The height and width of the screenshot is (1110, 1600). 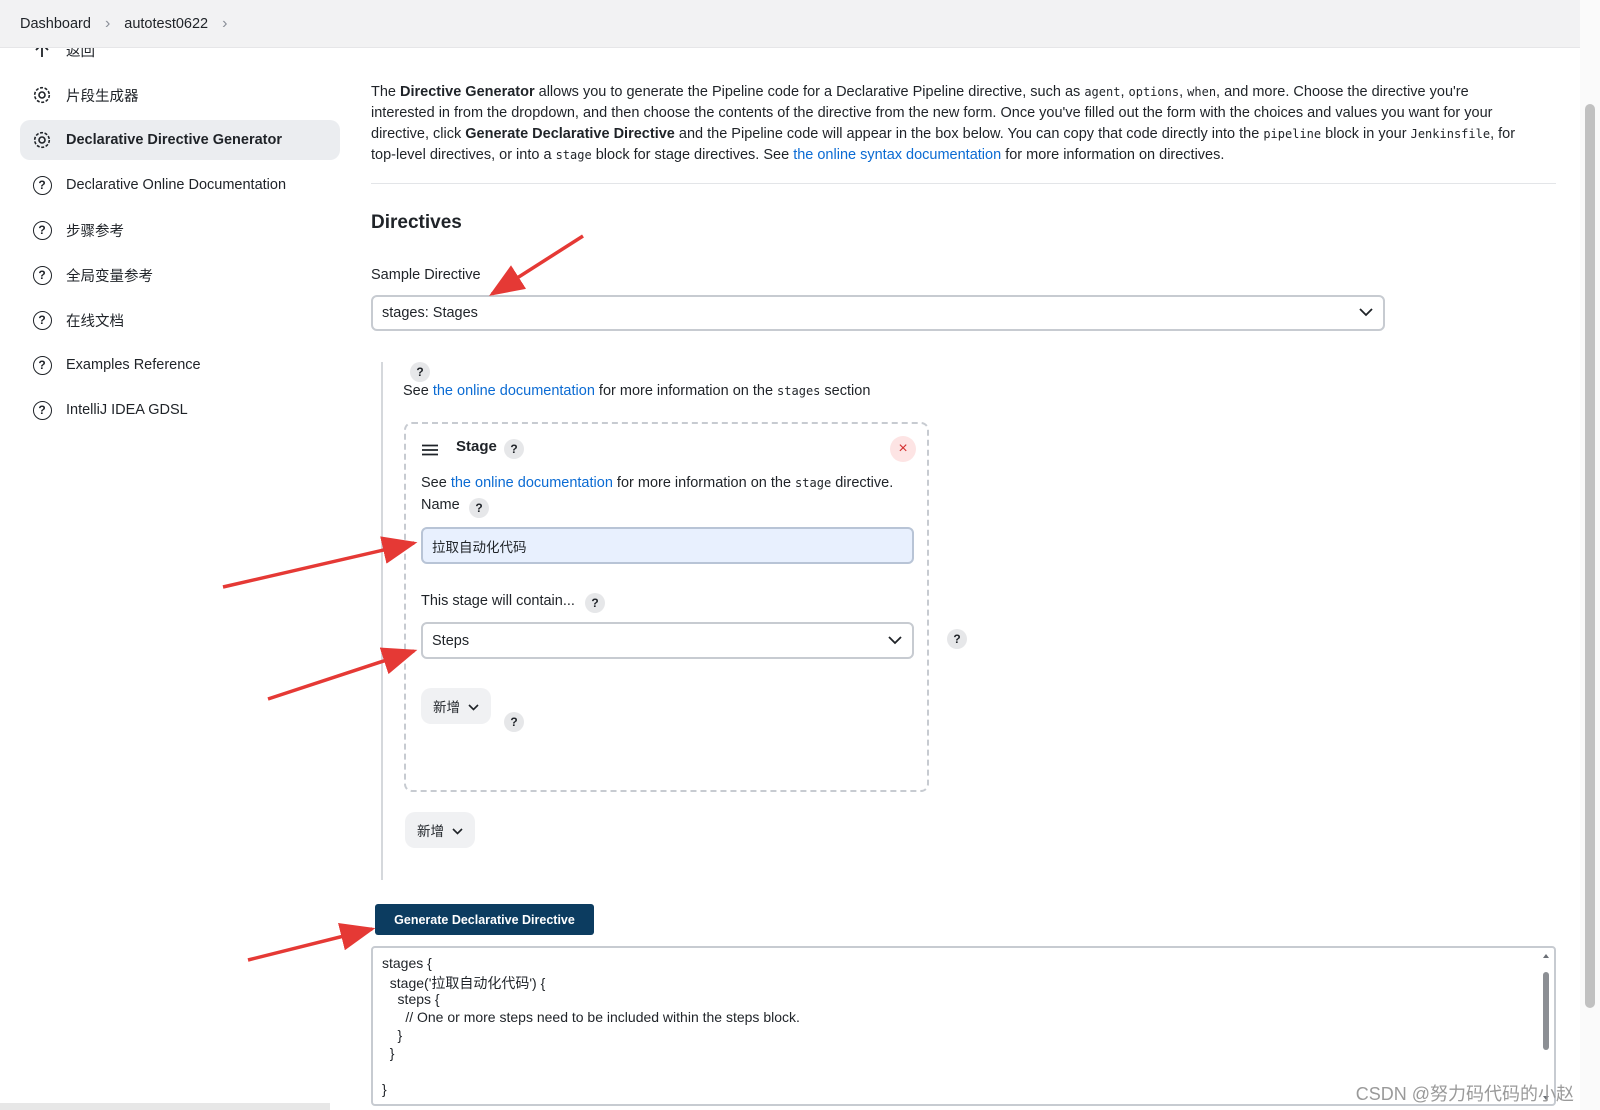 I want to click on add-step-label: 新增, so click(x=446, y=707).